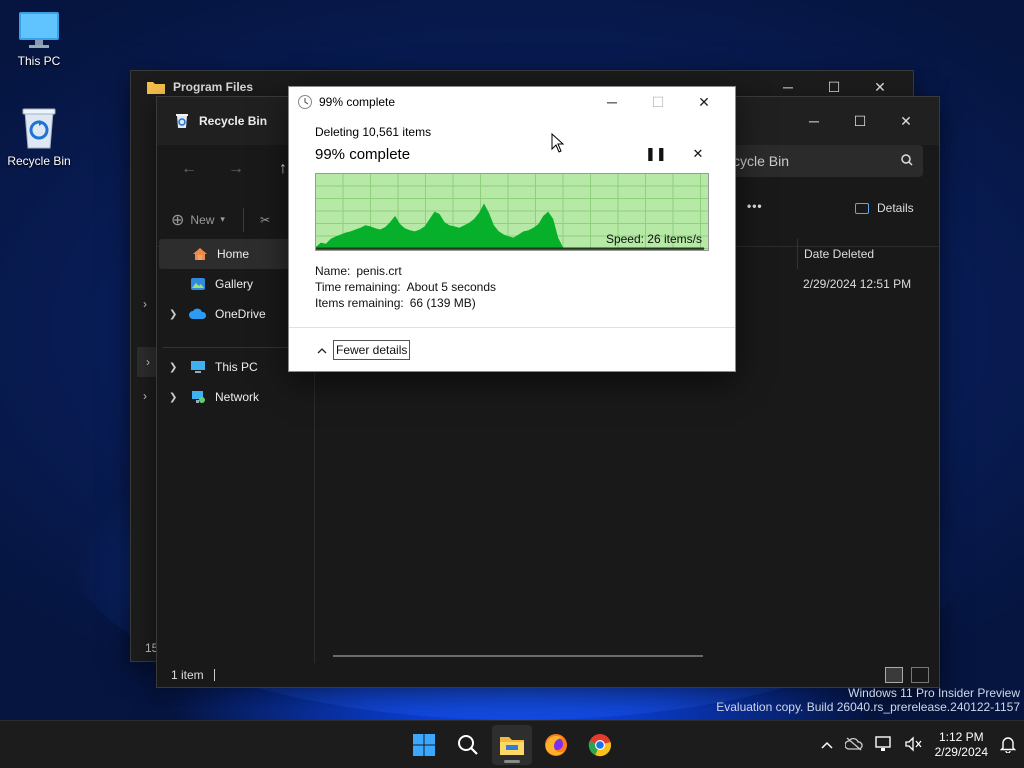  I want to click on dialog-title: 99% complete, so click(357, 102).